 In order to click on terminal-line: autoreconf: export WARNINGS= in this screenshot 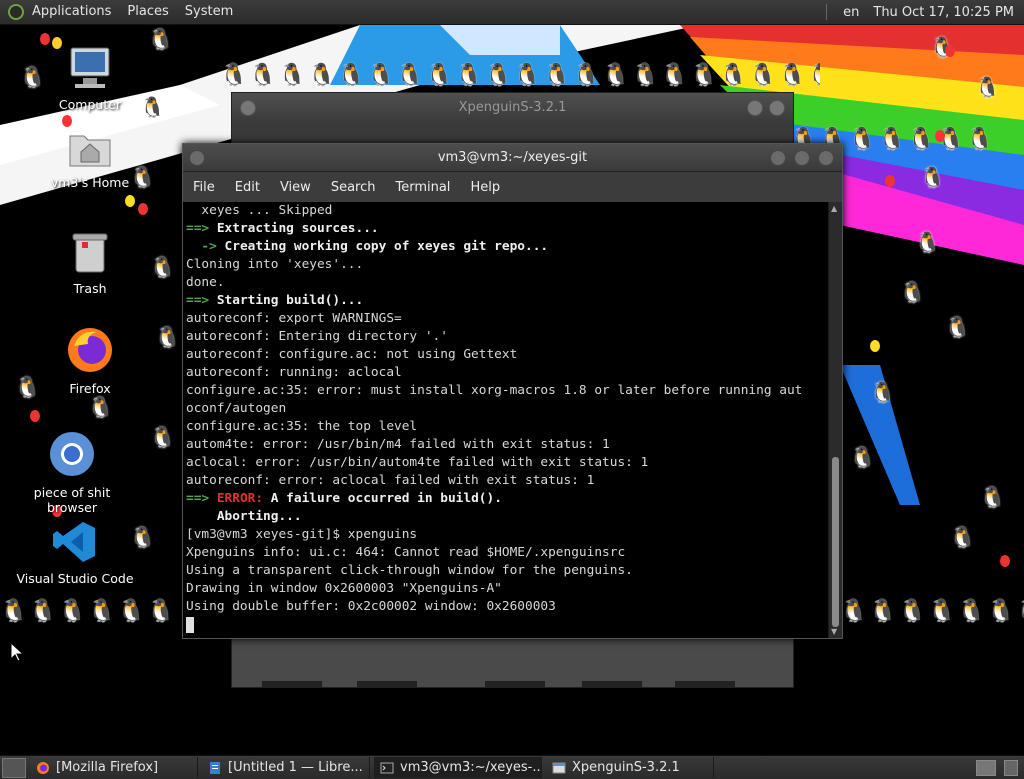, I will do `click(507, 319)`.